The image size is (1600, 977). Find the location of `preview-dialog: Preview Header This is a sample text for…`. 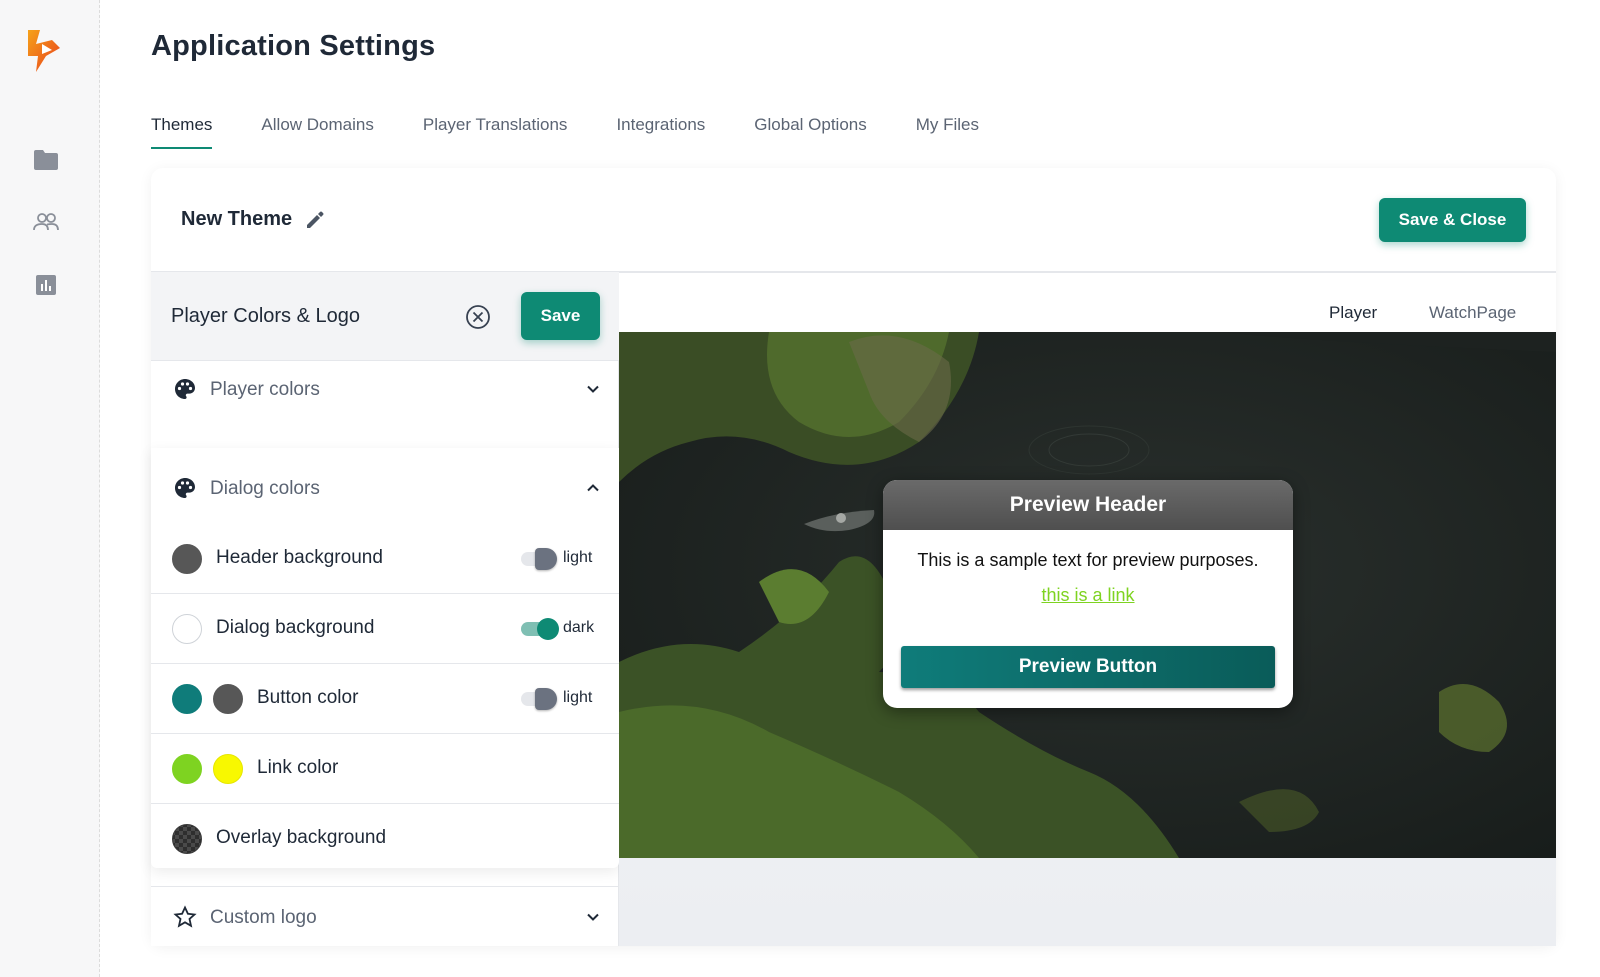

preview-dialog: Preview Header This is a sample text for… is located at coordinates (1088, 594).